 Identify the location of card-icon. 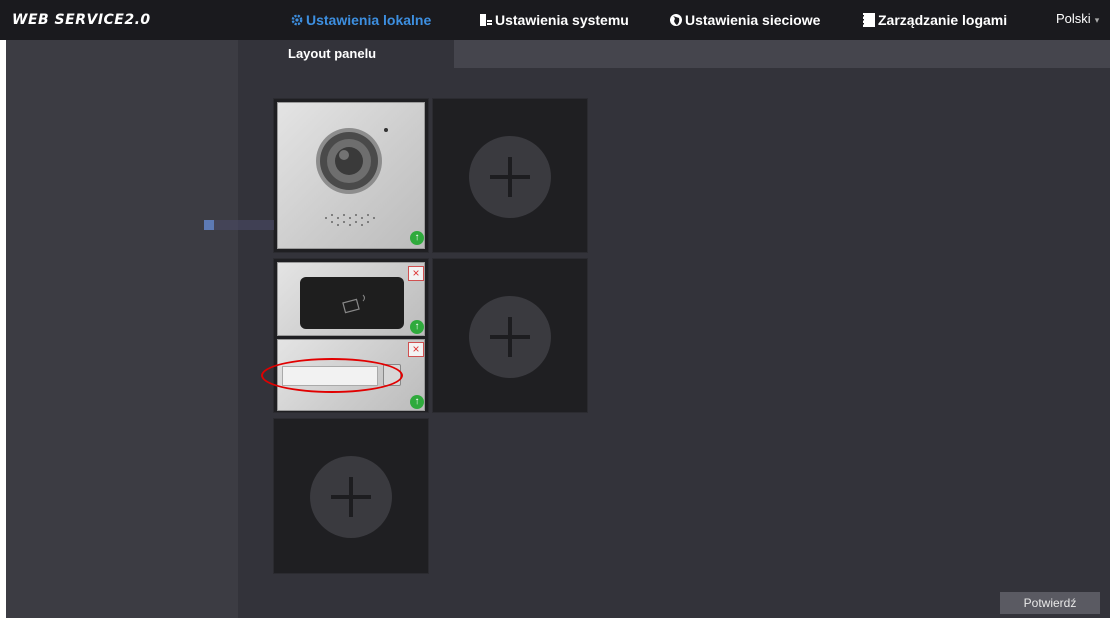
(353, 304).